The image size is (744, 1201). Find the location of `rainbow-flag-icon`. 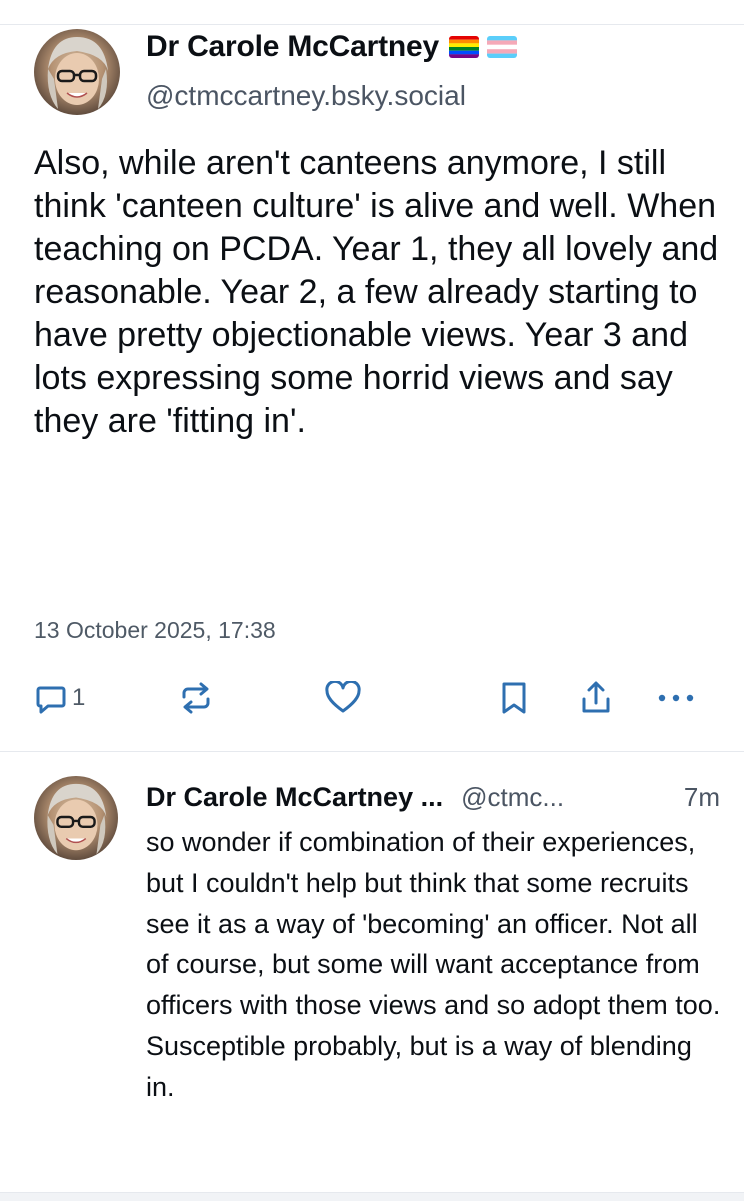

rainbow-flag-icon is located at coordinates (463, 47).